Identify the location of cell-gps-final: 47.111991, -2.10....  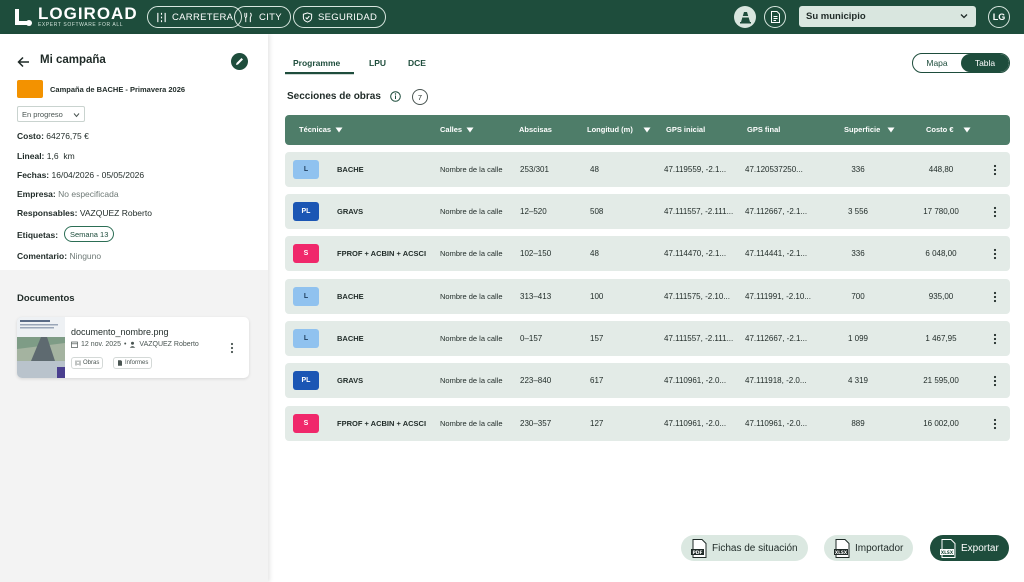
(778, 296).